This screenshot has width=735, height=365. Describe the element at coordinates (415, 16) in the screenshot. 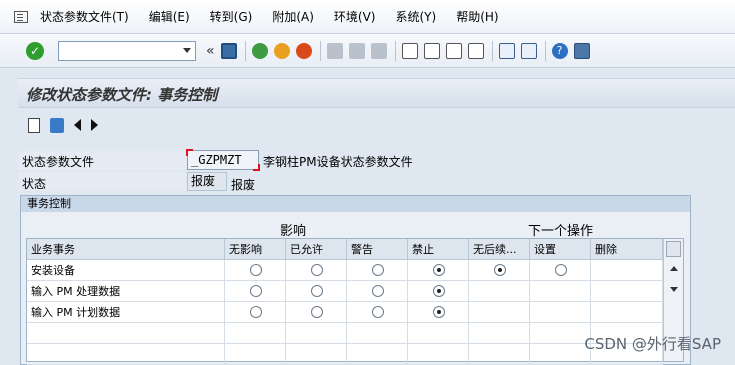

I see `menu-system: 系统(Y)` at that location.